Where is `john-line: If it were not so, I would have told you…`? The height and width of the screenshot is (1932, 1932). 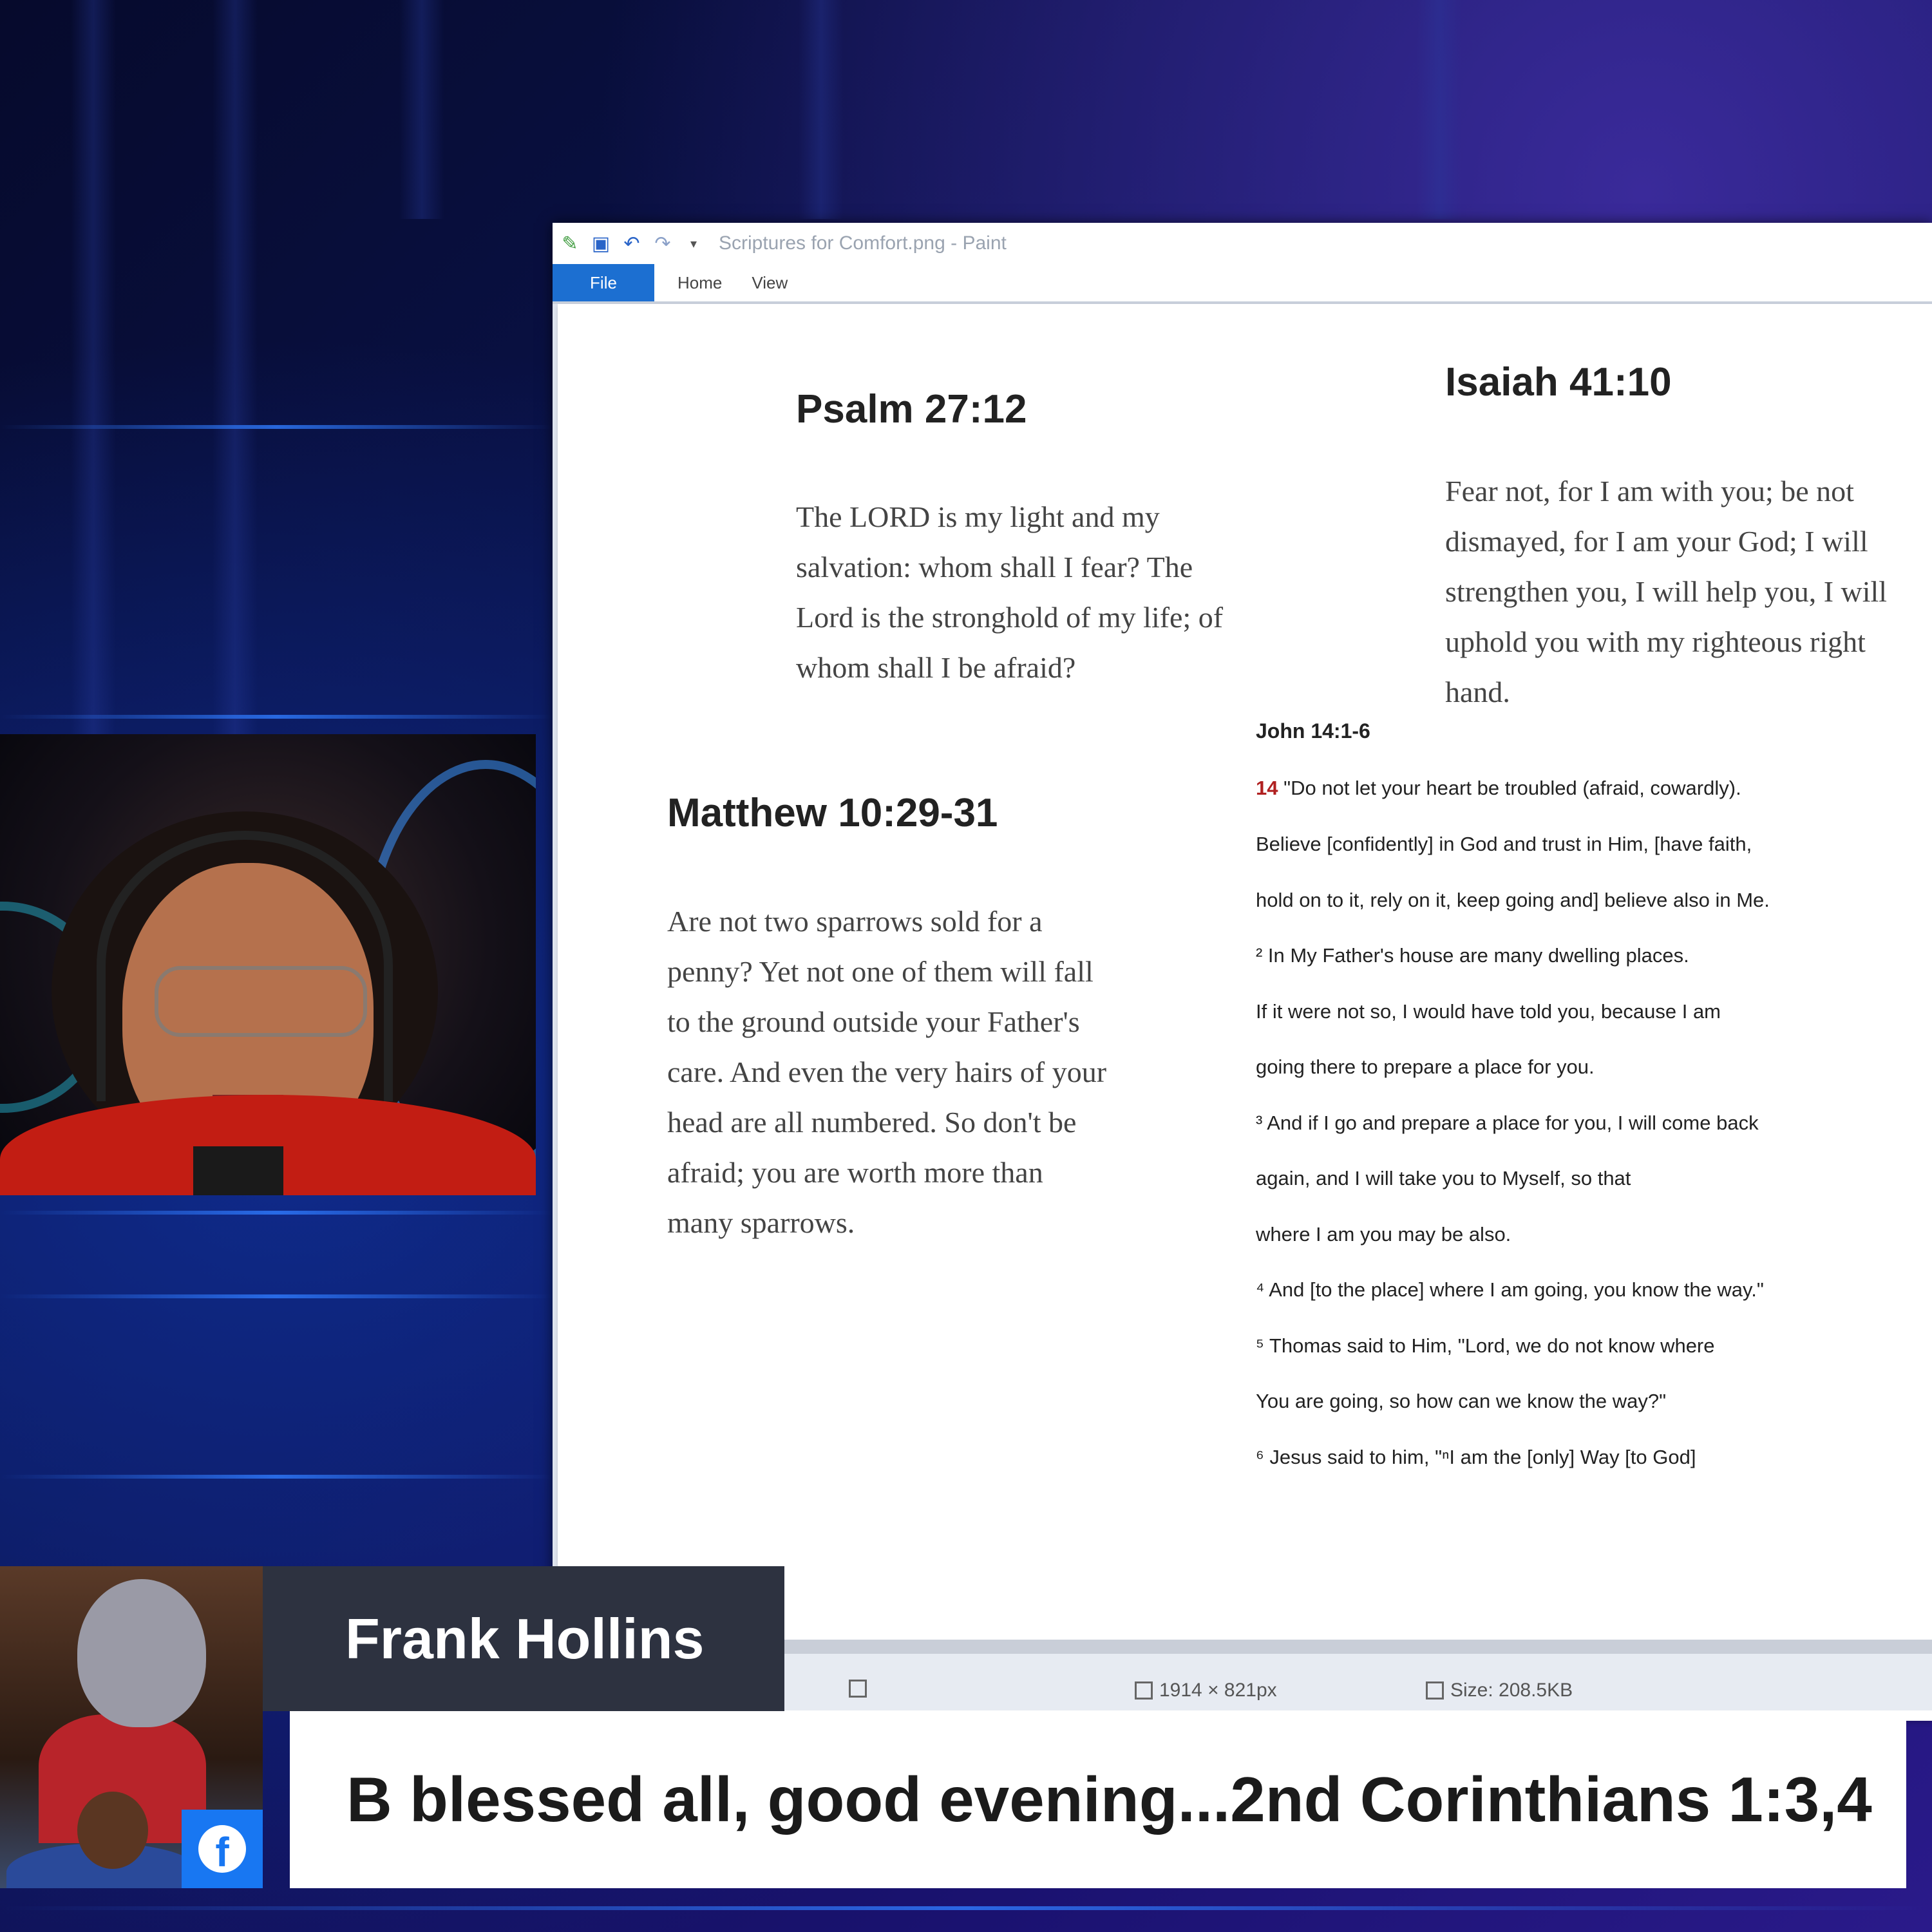
john-line: If it were not so, I would have told you… is located at coordinates (1488, 1011).